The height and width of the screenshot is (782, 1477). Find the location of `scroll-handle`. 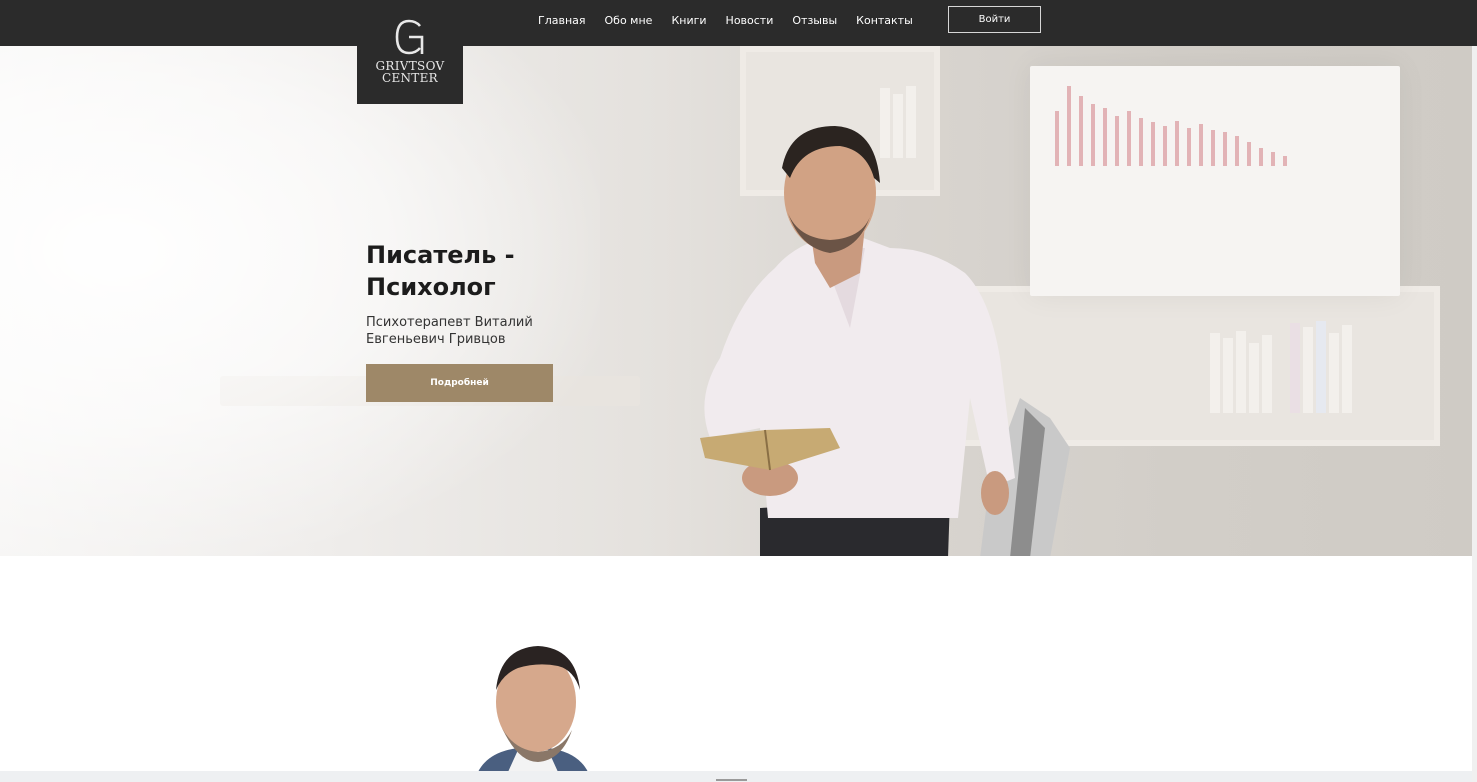

scroll-handle is located at coordinates (731, 780).